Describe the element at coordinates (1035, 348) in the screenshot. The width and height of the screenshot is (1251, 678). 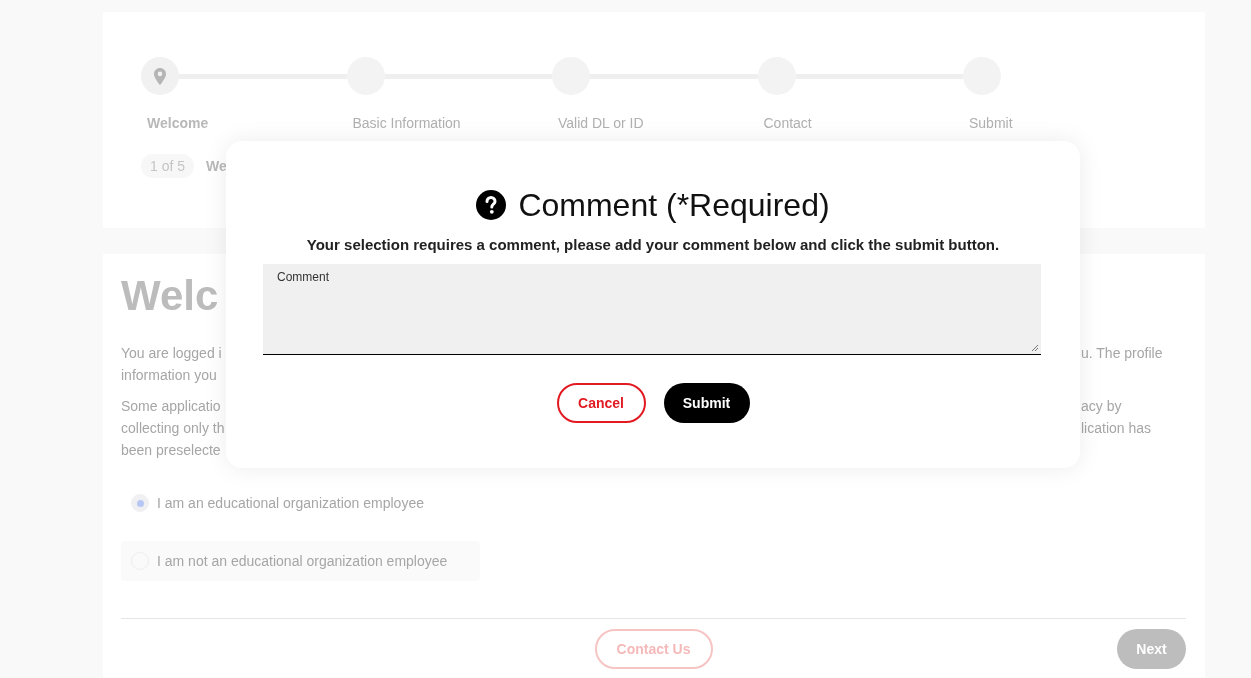
I see `resize-grip-icon` at that location.